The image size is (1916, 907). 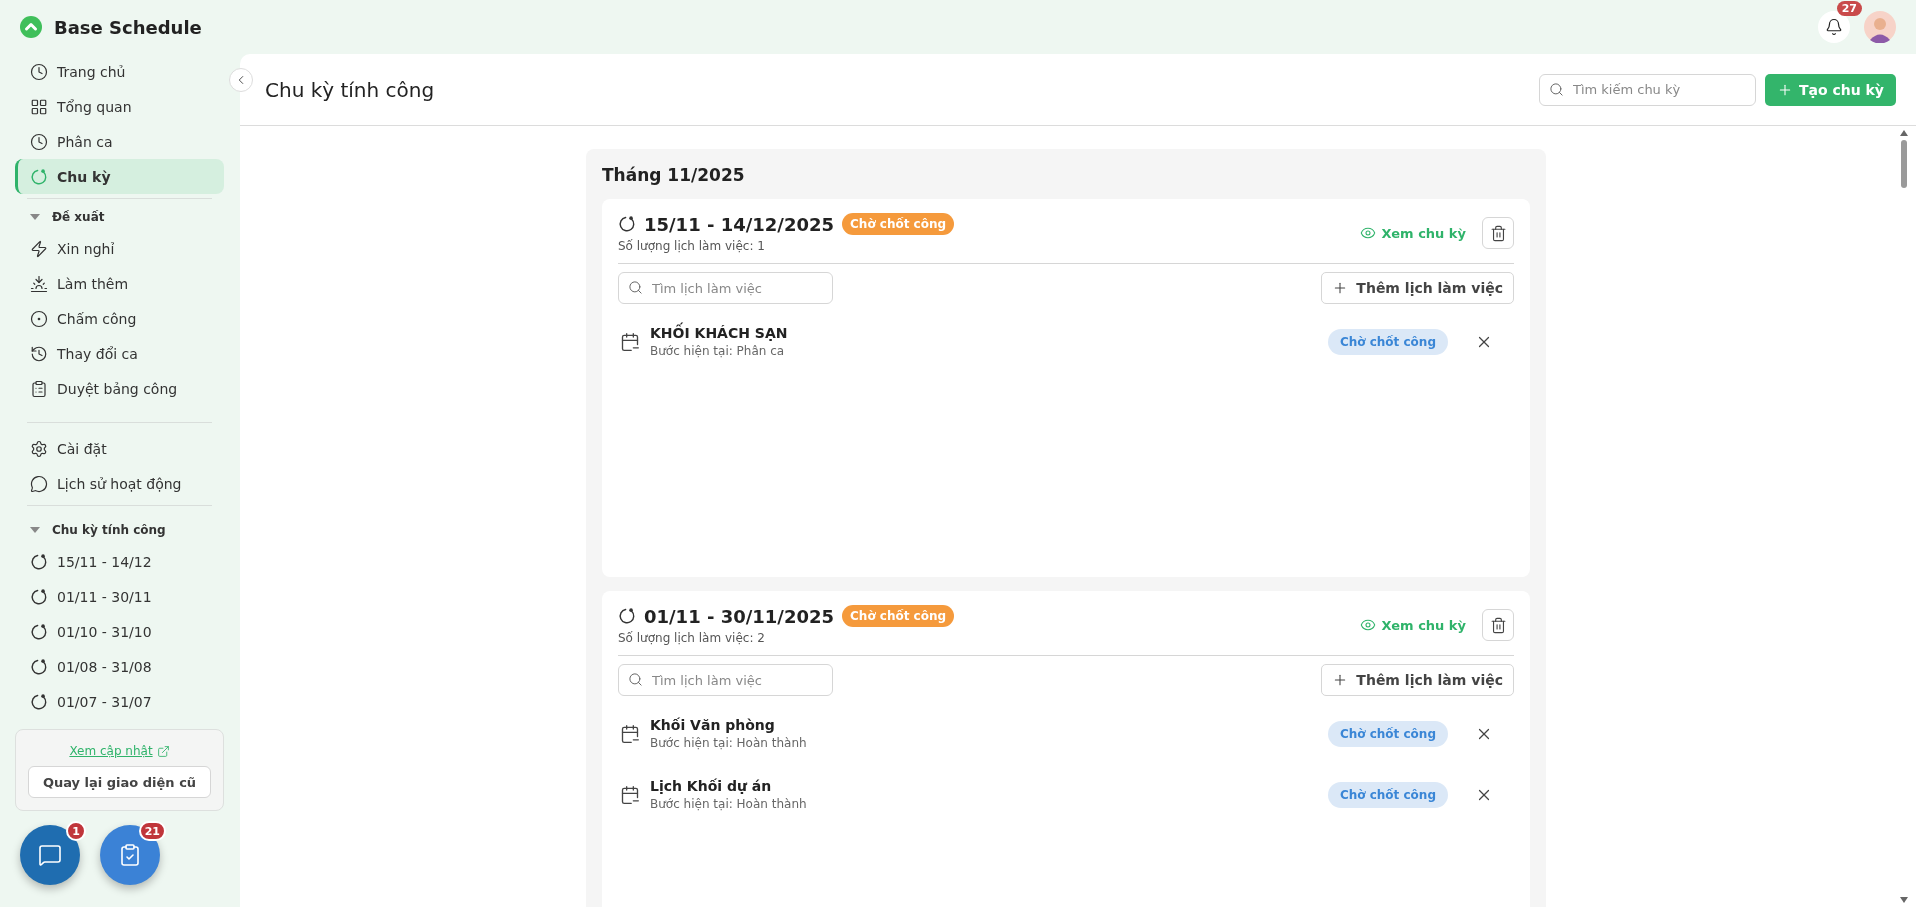 I want to click on group-header: Chu kỳ tính công, so click(x=119, y=530).